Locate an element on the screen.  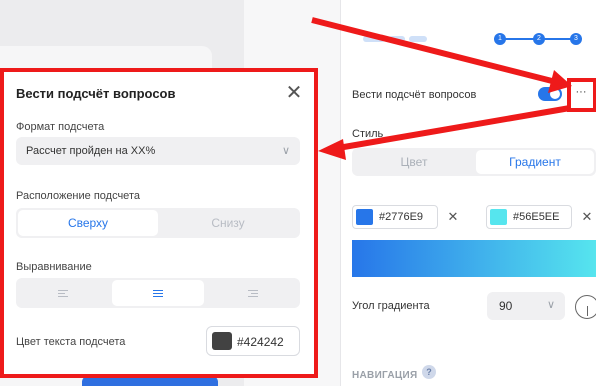
angle-dial is located at coordinates (585, 307).